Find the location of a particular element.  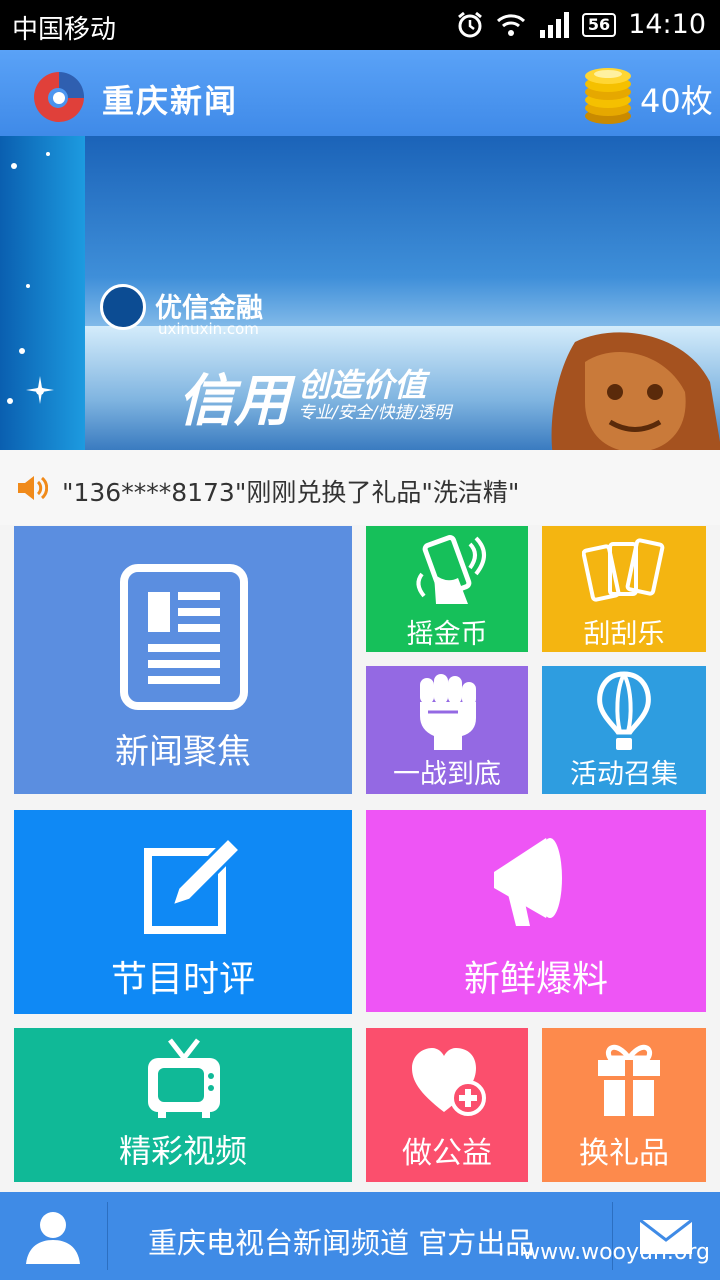

banner-prev-slide is located at coordinates (42, 293).